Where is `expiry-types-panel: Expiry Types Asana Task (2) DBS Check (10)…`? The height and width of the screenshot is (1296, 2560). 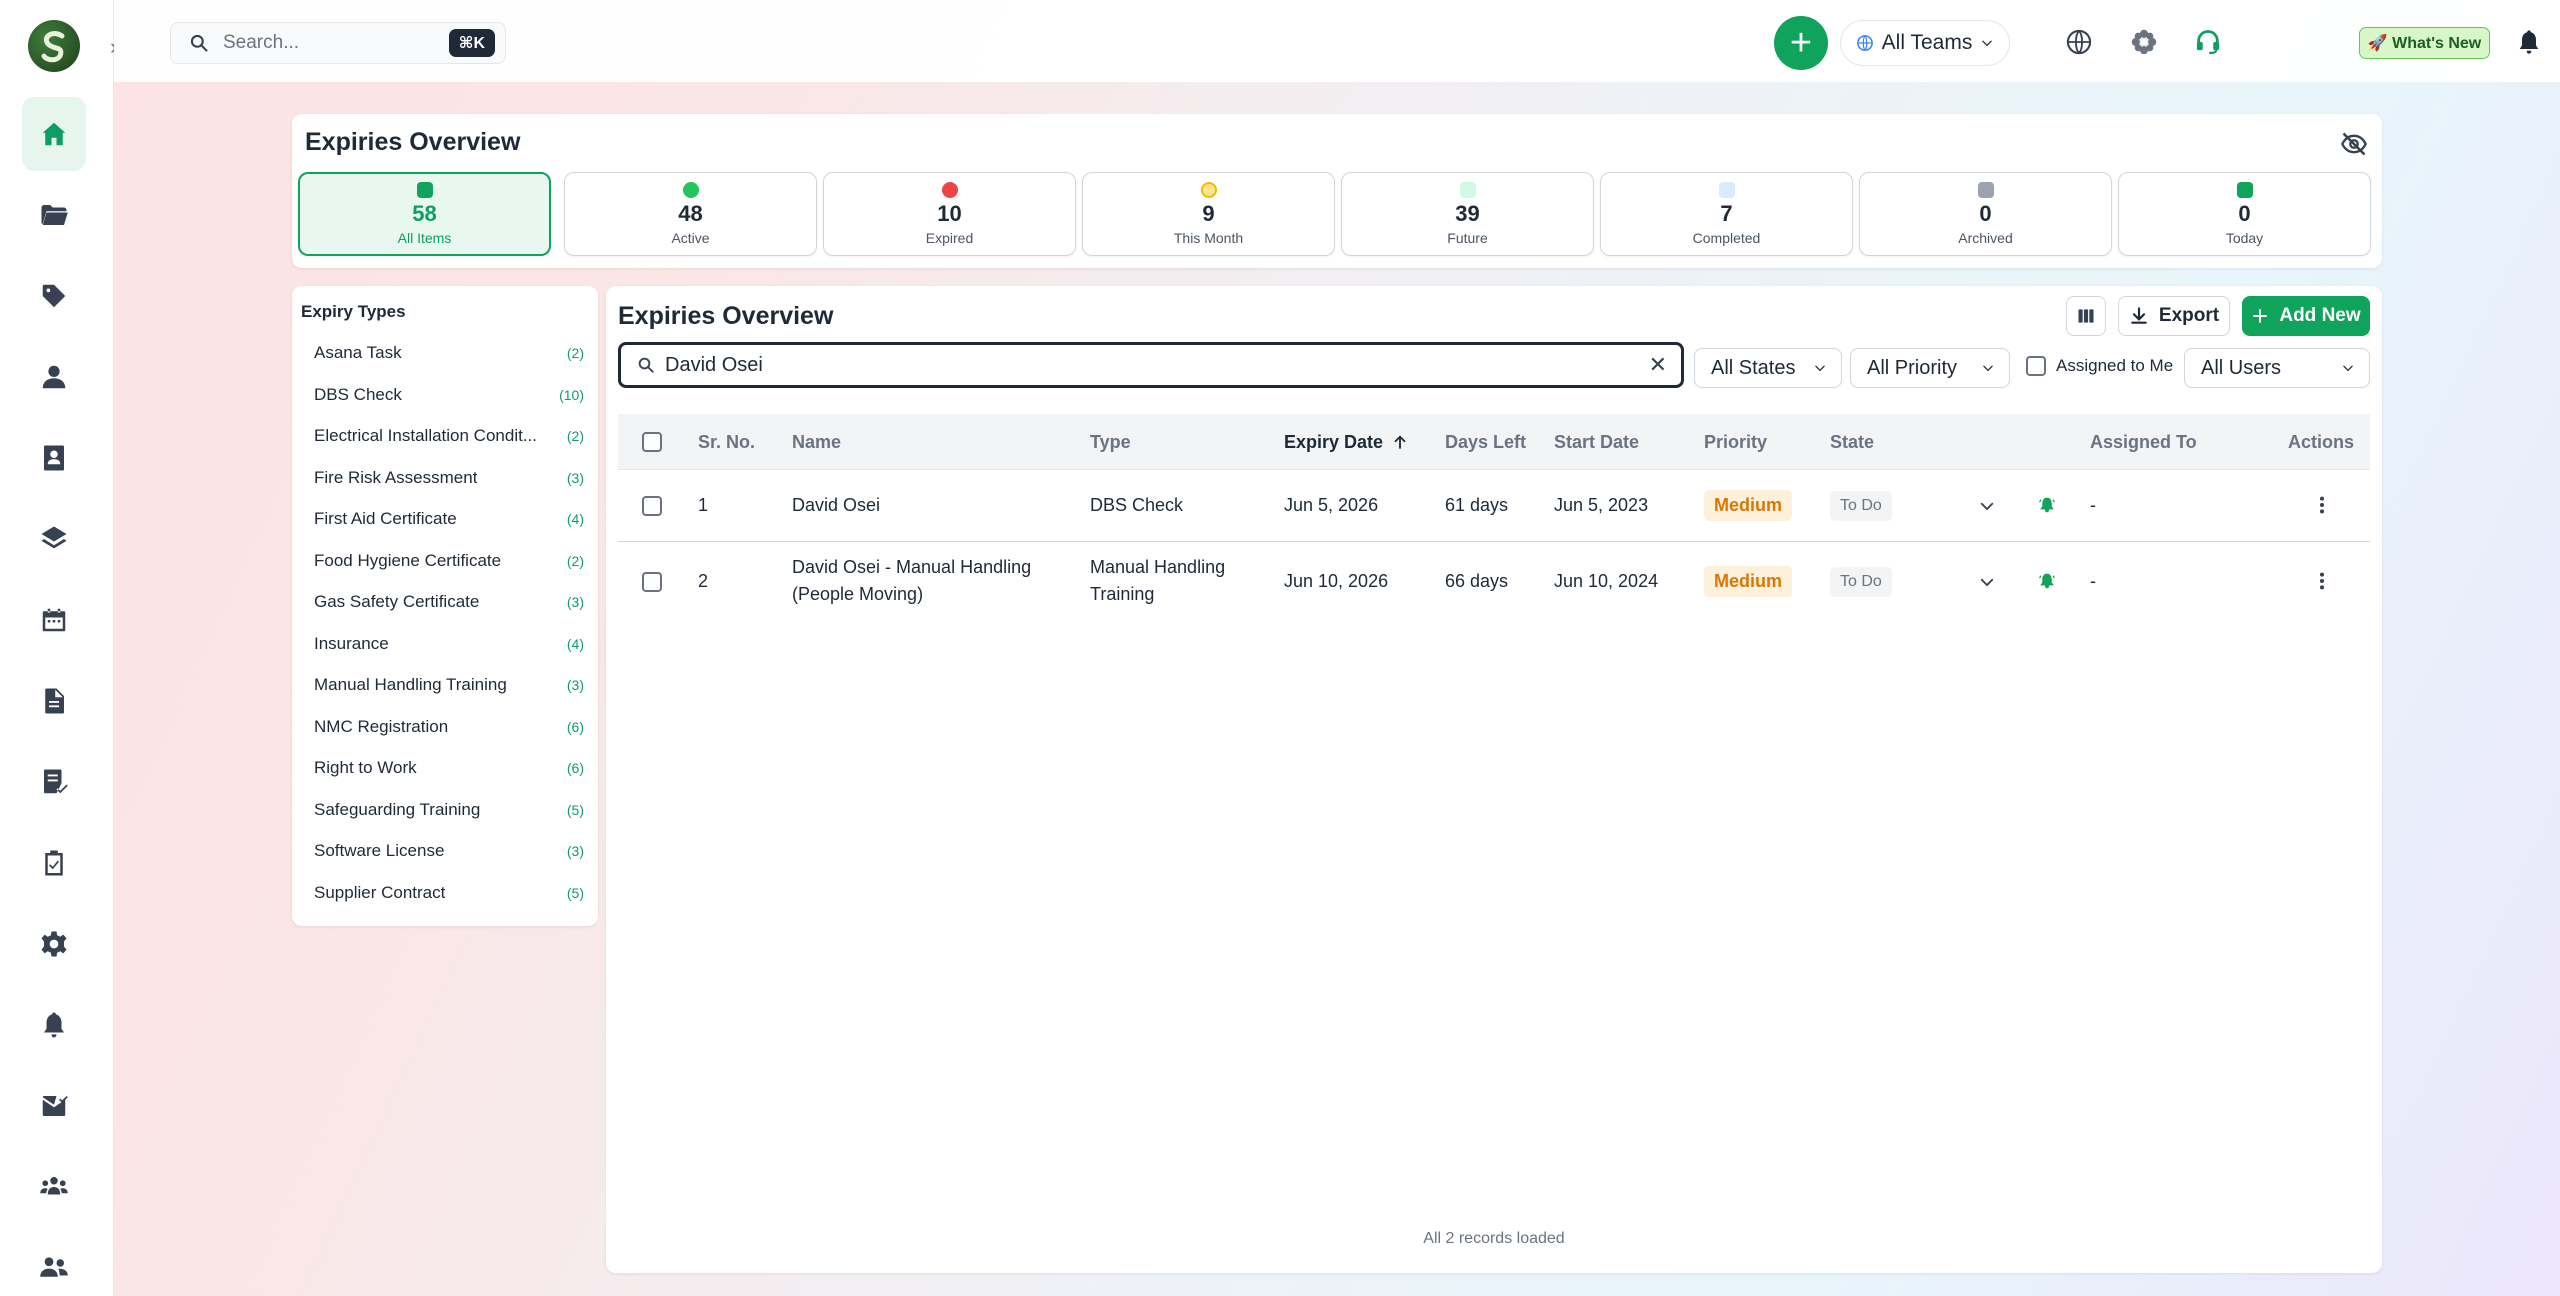 expiry-types-panel: Expiry Types Asana Task (2) DBS Check (10)… is located at coordinates (445, 606).